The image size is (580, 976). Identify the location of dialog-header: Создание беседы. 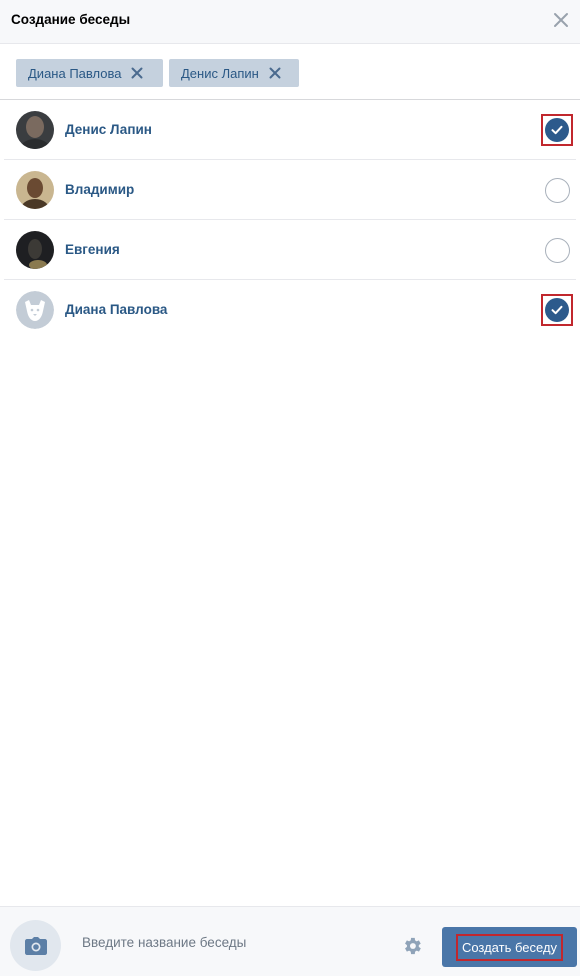
(290, 22).